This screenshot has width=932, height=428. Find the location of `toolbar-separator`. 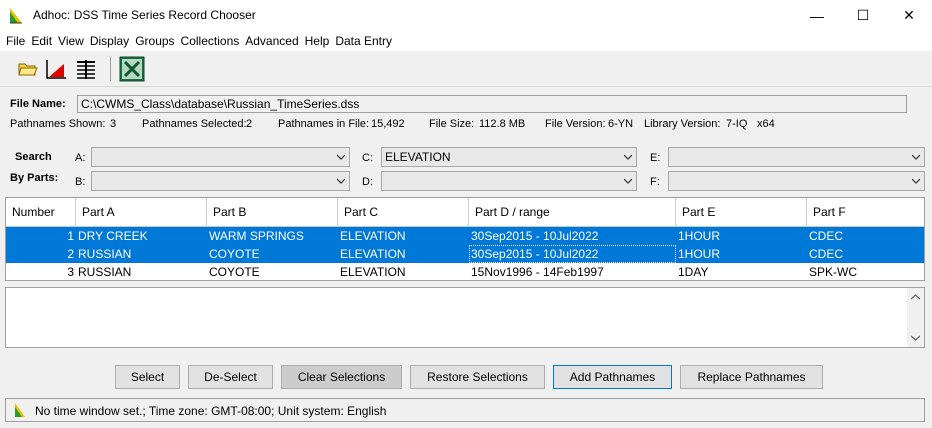

toolbar-separator is located at coordinates (110, 69).